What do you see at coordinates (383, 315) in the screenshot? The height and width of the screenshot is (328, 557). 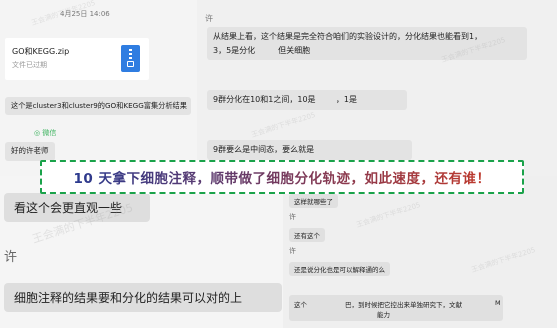 I see `message-part-3: 能力` at bounding box center [383, 315].